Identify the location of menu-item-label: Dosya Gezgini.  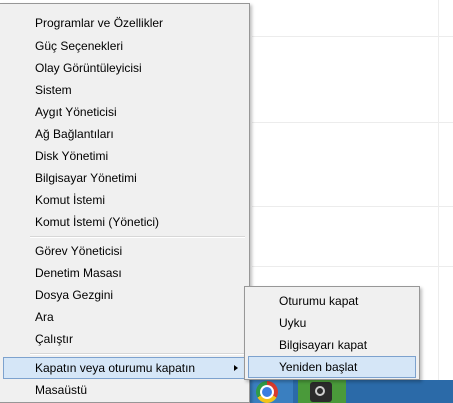
(74, 295).